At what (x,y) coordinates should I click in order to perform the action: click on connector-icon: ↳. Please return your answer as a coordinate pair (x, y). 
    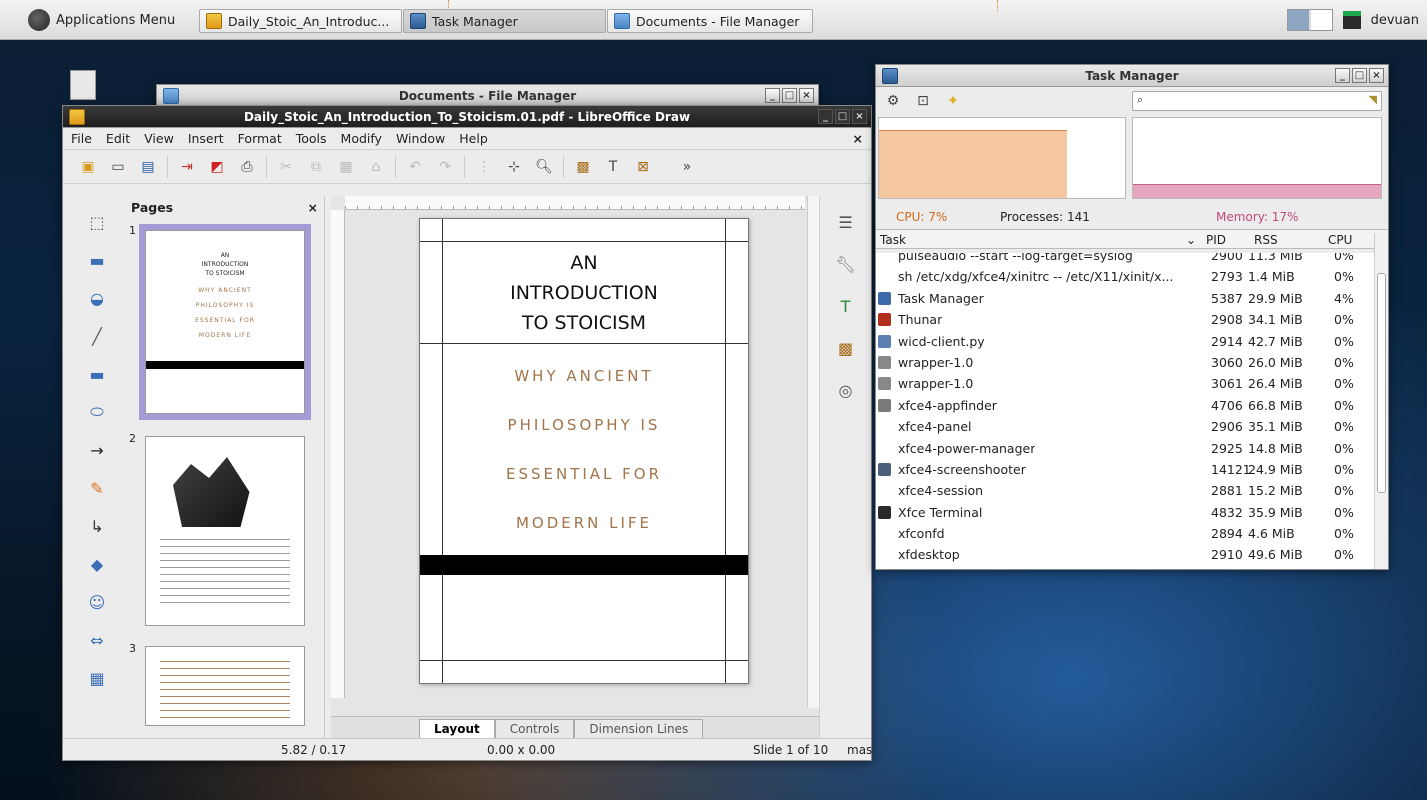
    Looking at the image, I should click on (97, 526).